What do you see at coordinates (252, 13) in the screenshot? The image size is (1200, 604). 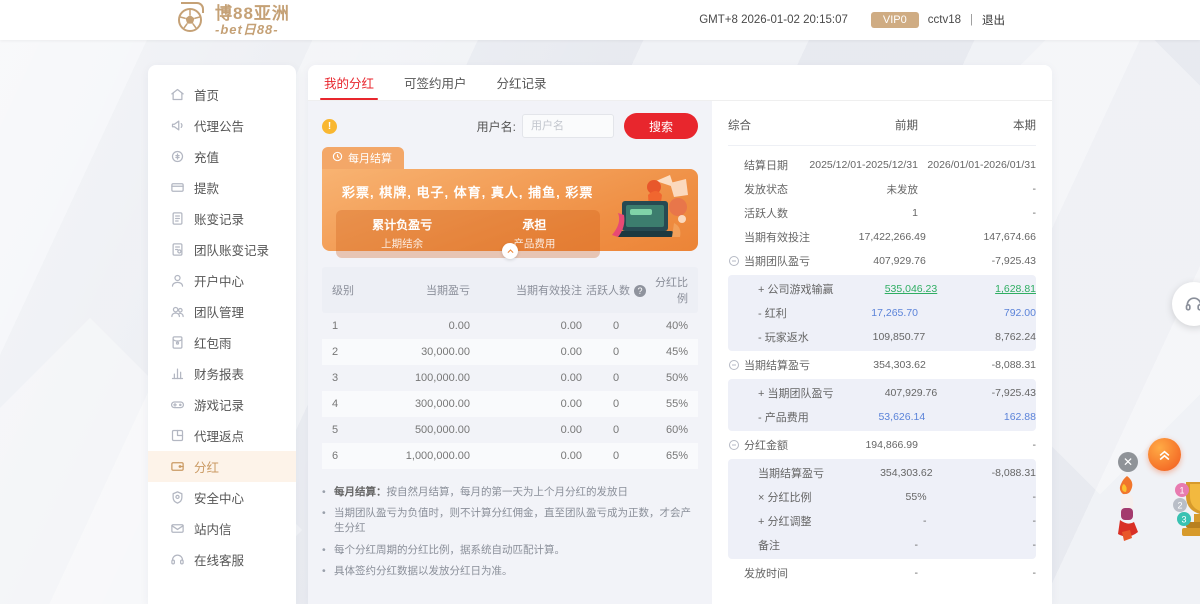 I see `logo-line1: 博88亚洲` at bounding box center [252, 13].